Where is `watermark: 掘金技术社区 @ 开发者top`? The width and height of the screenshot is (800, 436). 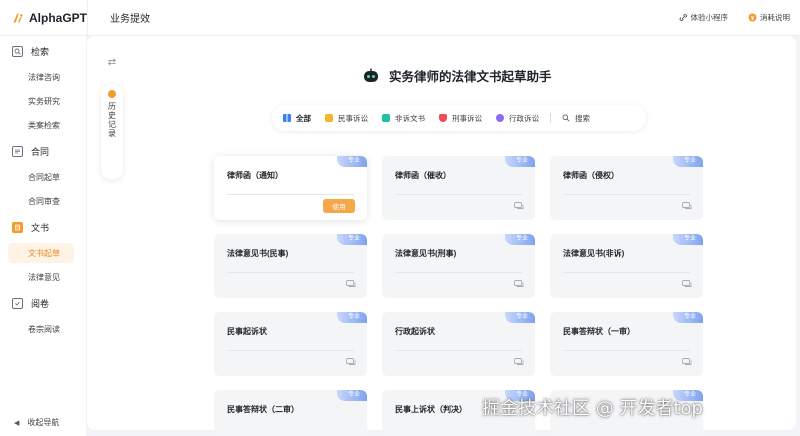 watermark: 掘金技术社区 @ 开发者top is located at coordinates (592, 408).